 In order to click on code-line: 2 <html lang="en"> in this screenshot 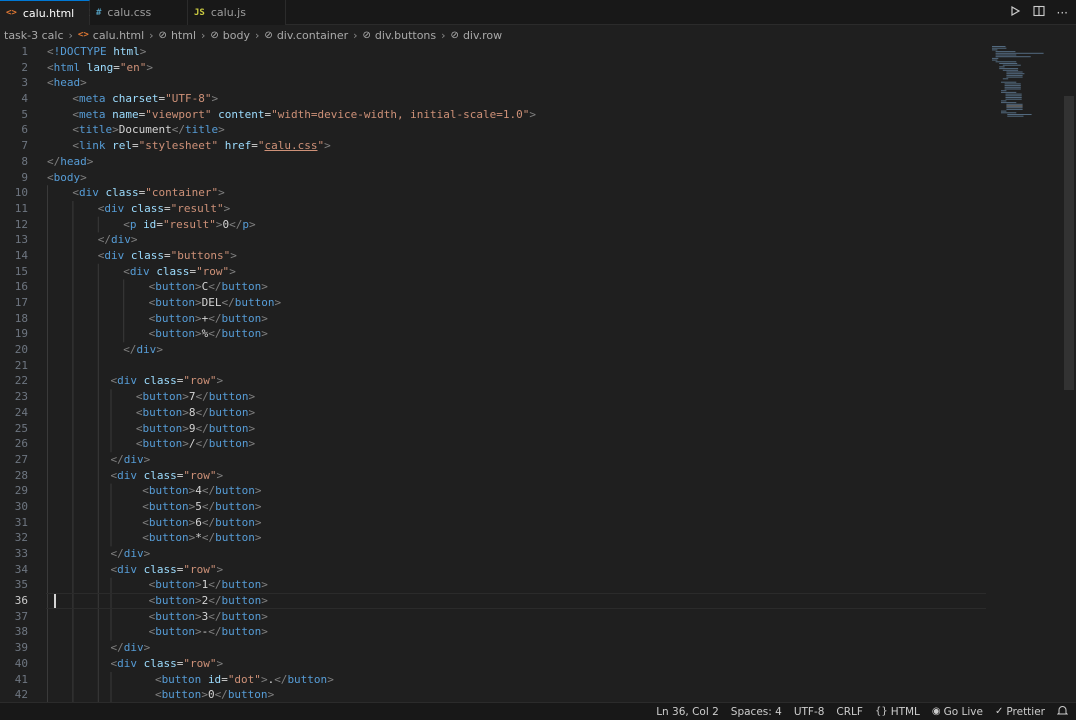, I will do `click(500, 68)`.